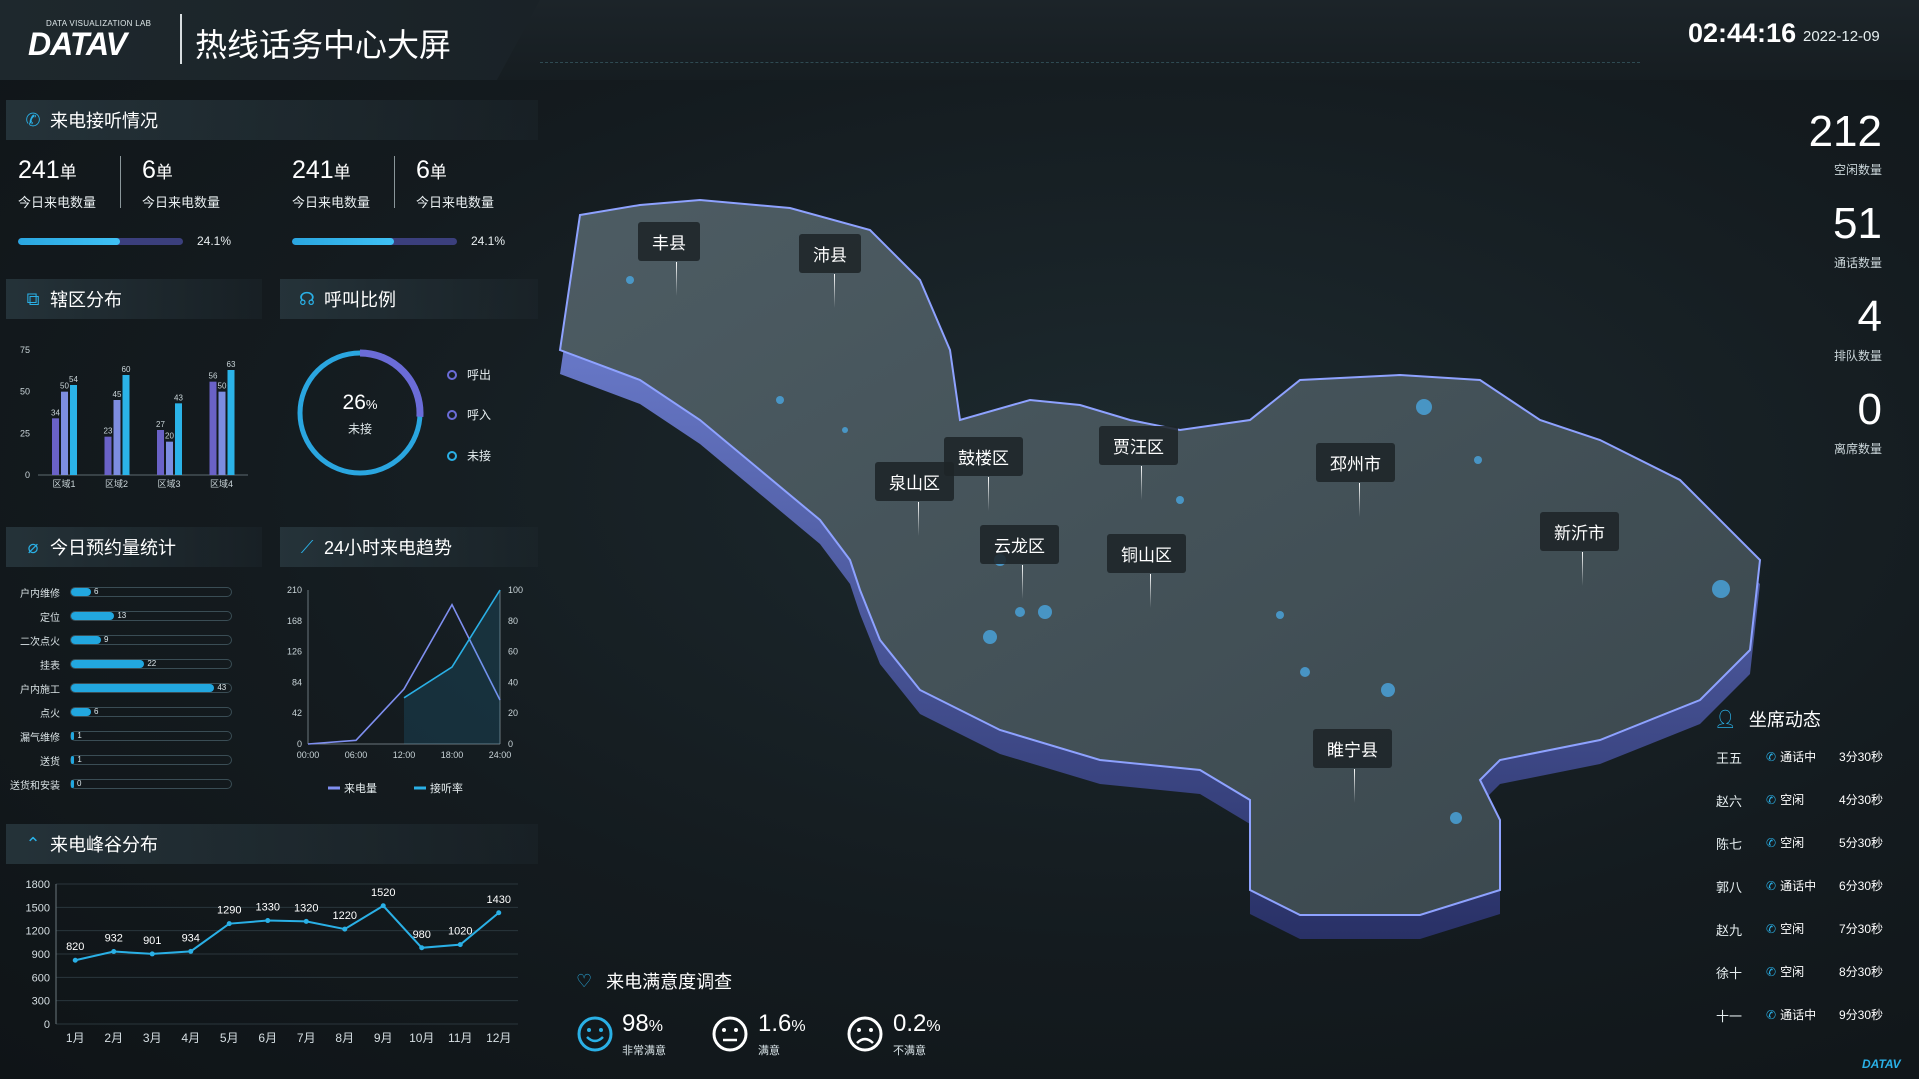 The width and height of the screenshot is (1919, 1079). Describe the element at coordinates (272, 844) in the screenshot. I see `panel-header-peak: ⌃ 来电峰谷分布` at that location.